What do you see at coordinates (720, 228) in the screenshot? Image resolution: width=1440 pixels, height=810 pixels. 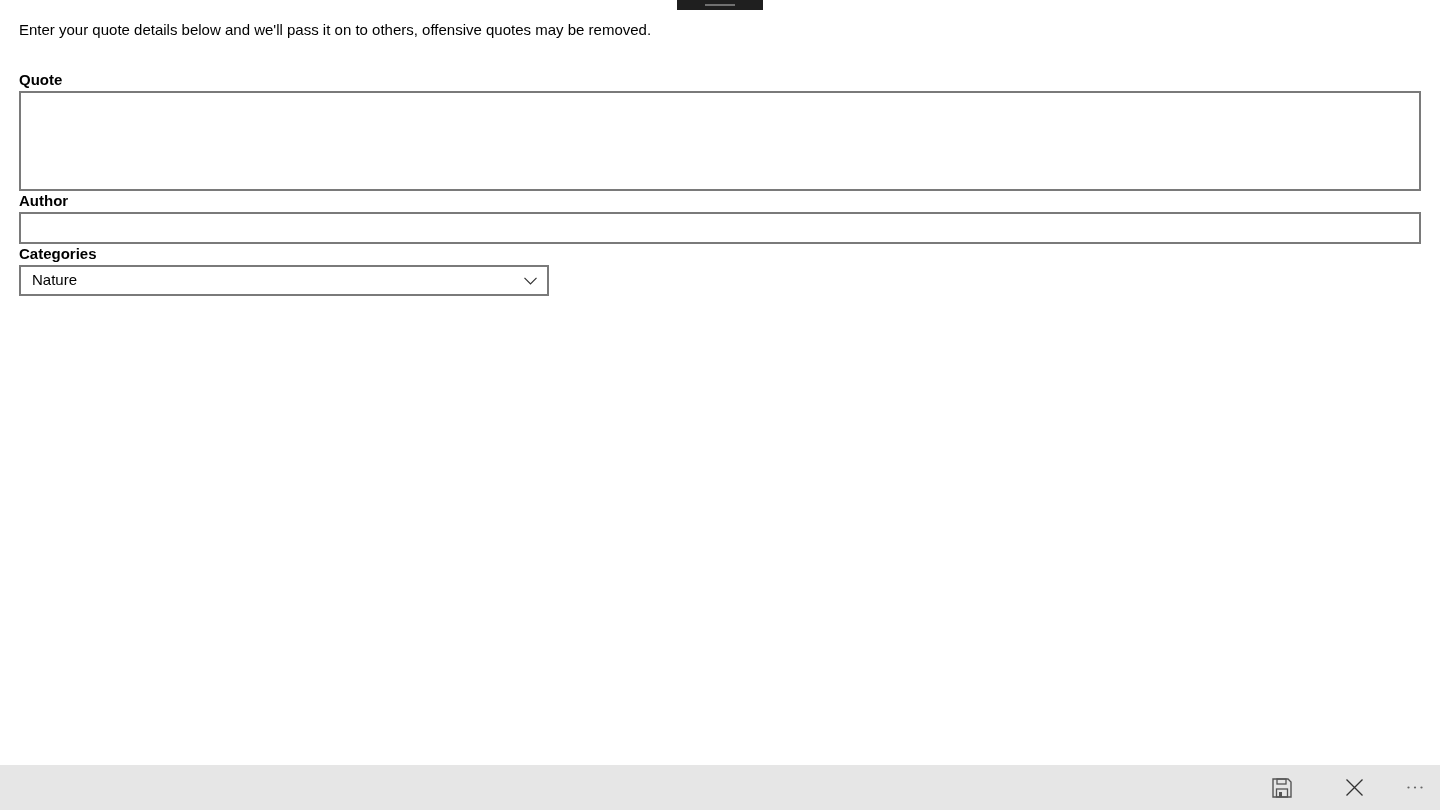 I see `author-field` at bounding box center [720, 228].